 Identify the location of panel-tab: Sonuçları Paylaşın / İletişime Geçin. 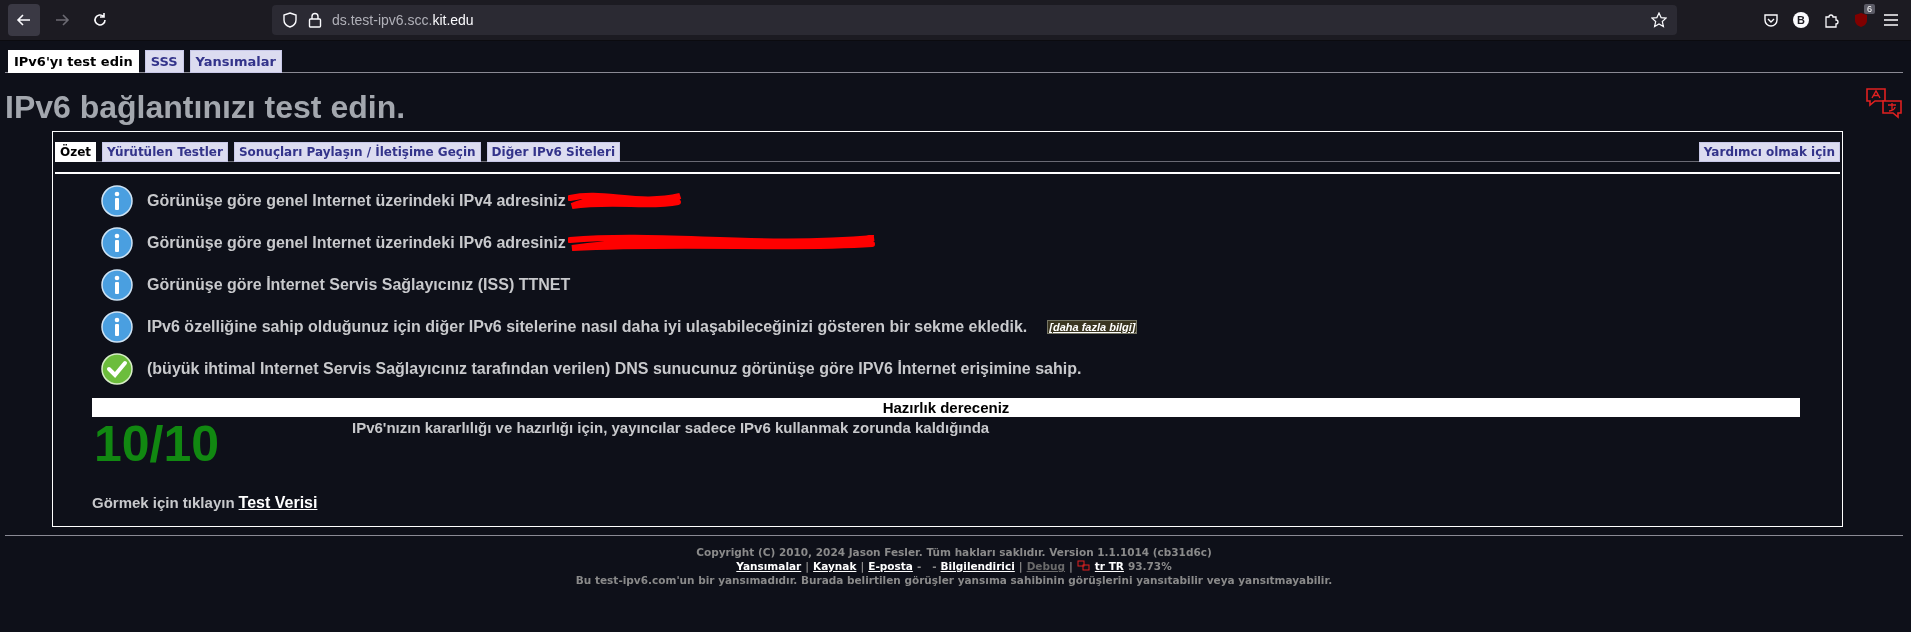
(357, 152).